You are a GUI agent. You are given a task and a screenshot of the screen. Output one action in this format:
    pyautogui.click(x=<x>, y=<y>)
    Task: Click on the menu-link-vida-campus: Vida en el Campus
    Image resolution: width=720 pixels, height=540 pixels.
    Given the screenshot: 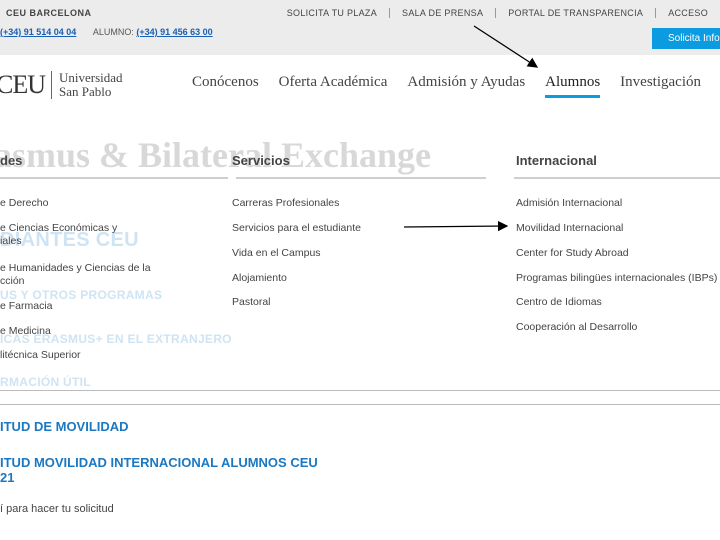 What is the action you would take?
    pyautogui.click(x=276, y=253)
    